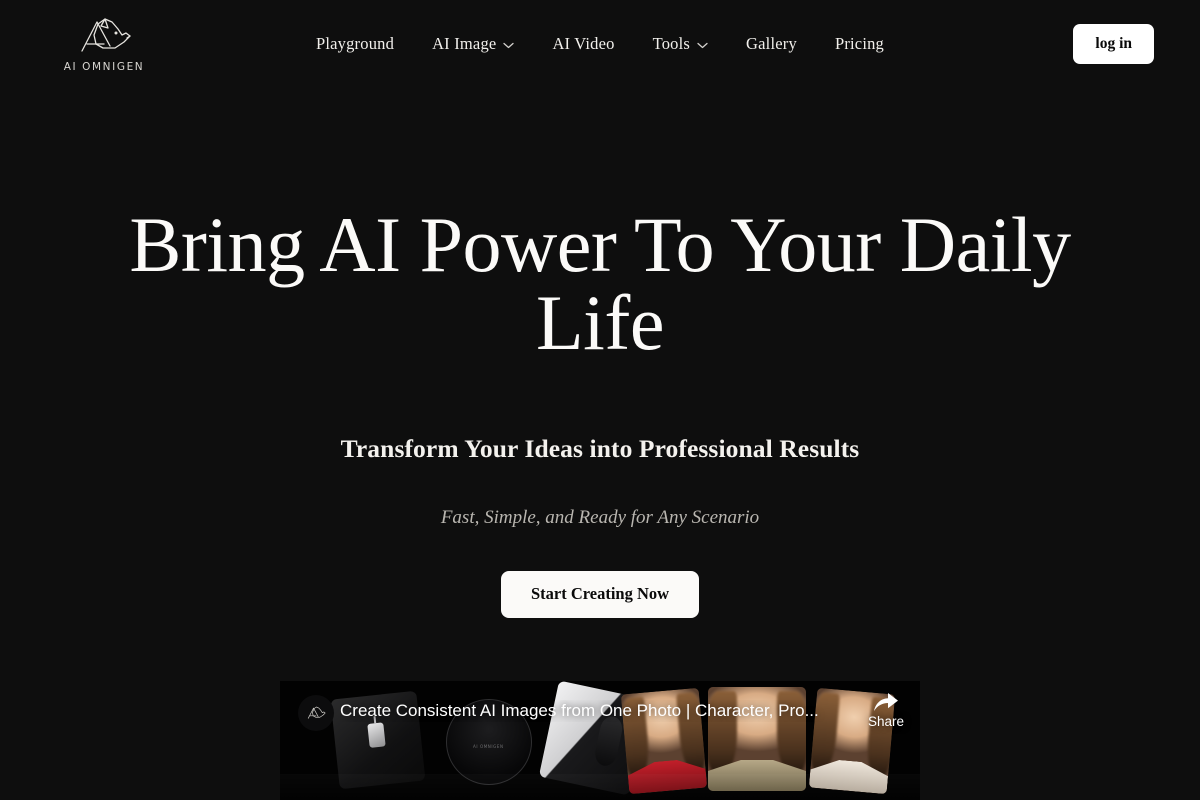  What do you see at coordinates (671, 43) in the screenshot?
I see `nav-label: Tools` at bounding box center [671, 43].